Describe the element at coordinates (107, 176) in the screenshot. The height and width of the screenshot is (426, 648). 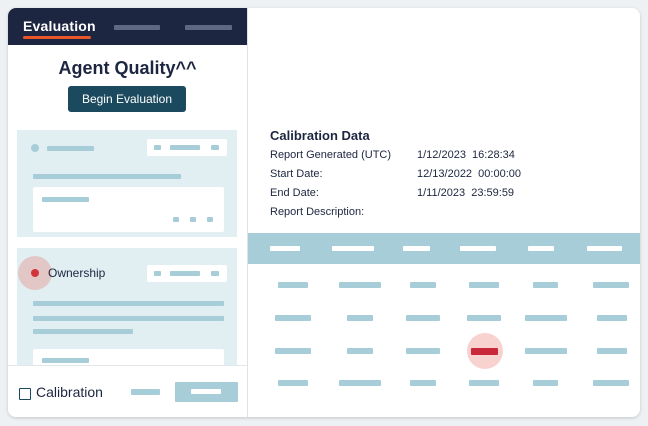
I see `question-description-placeholder` at that location.